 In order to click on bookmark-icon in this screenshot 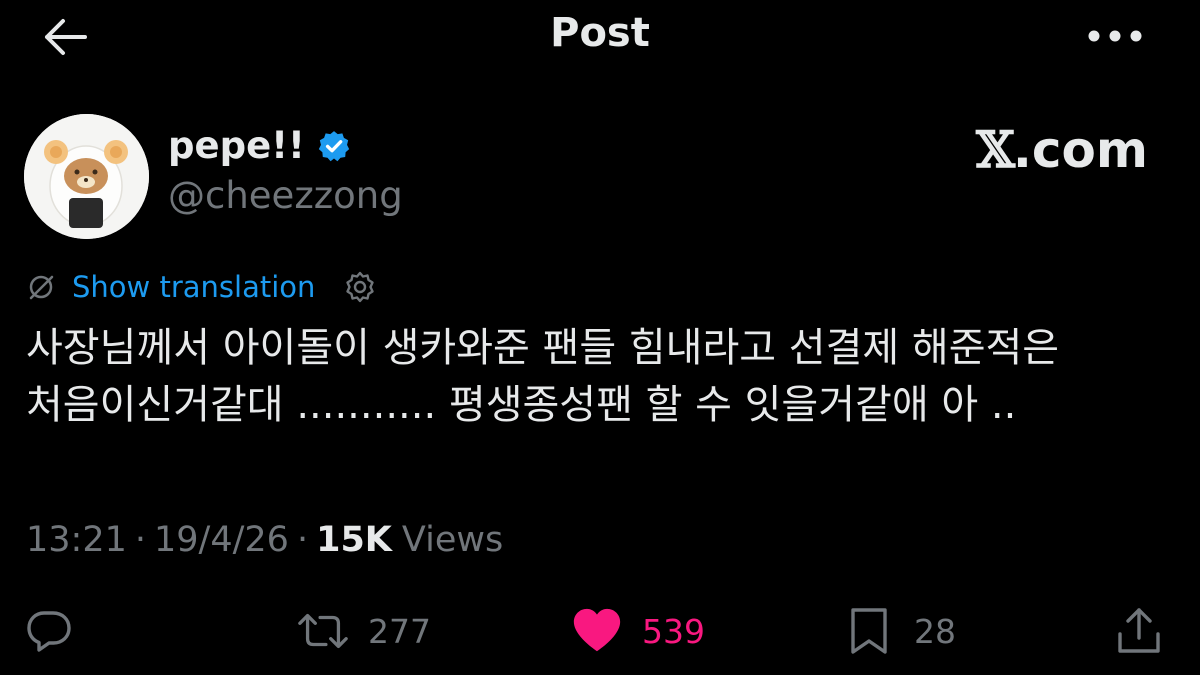, I will do `click(869, 631)`.